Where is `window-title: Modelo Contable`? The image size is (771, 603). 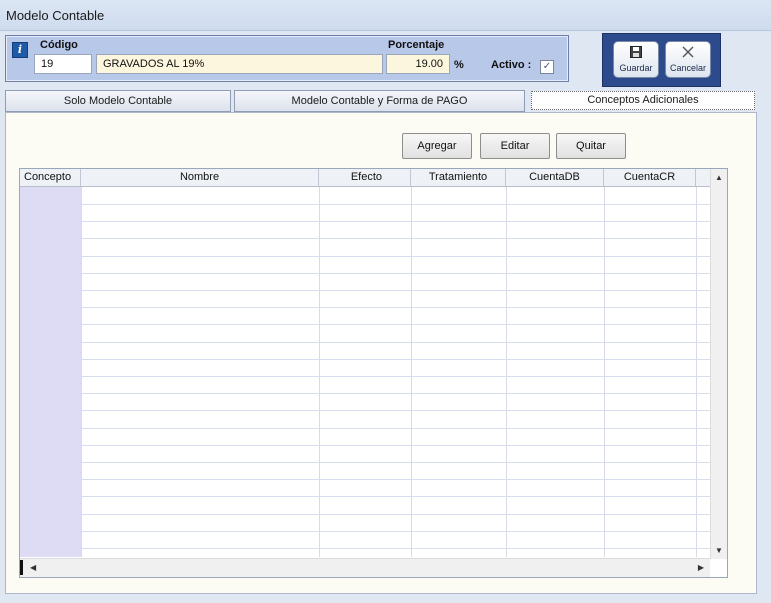 window-title: Modelo Contable is located at coordinates (55, 15).